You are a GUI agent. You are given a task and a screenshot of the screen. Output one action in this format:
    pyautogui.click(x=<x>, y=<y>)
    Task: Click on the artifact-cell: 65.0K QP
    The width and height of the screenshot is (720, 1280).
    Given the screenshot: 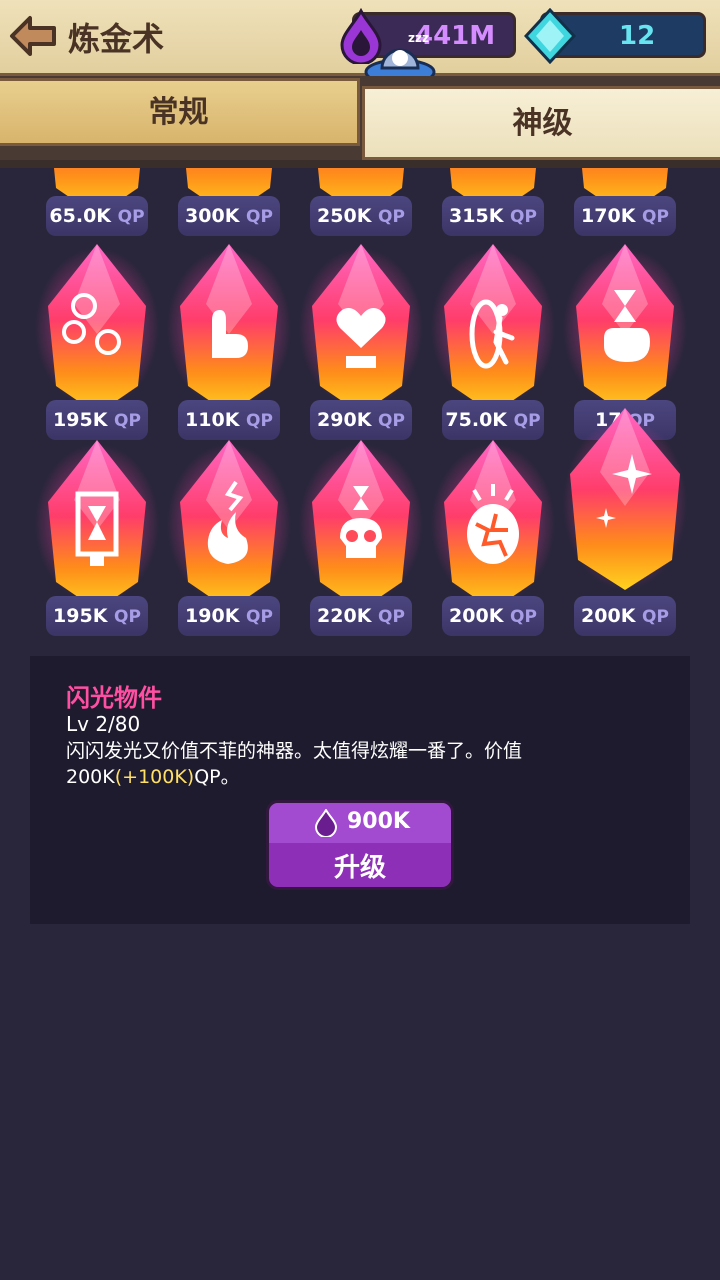 What is the action you would take?
    pyautogui.click(x=97, y=202)
    